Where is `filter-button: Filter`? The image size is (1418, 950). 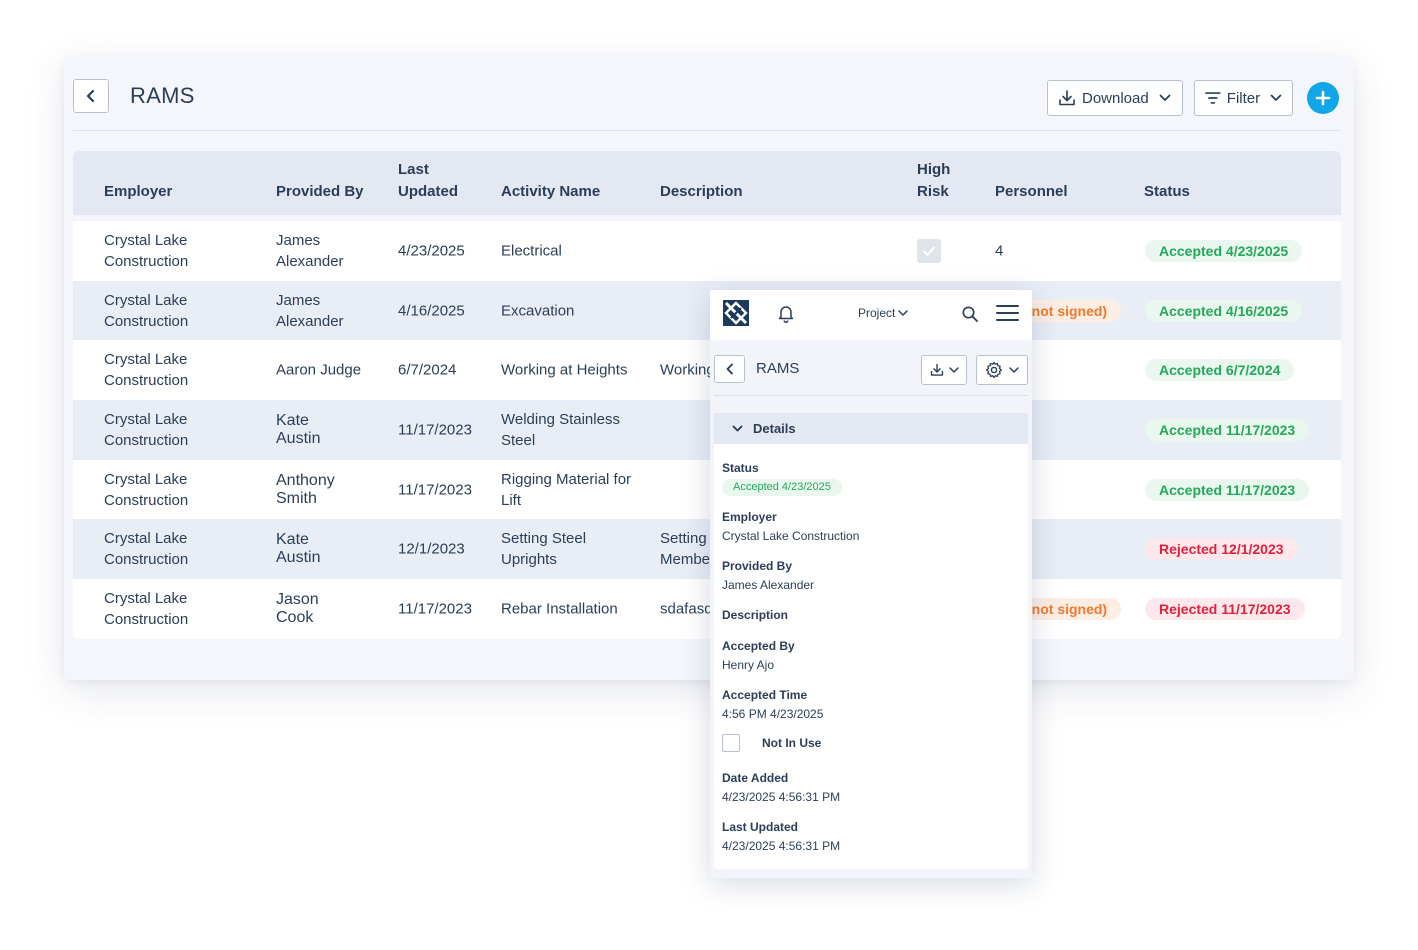 filter-button: Filter is located at coordinates (1243, 98).